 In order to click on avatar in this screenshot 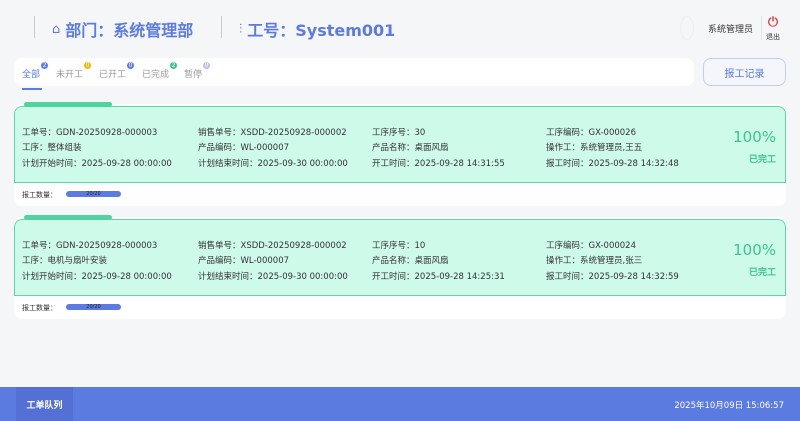, I will do `click(687, 28)`.